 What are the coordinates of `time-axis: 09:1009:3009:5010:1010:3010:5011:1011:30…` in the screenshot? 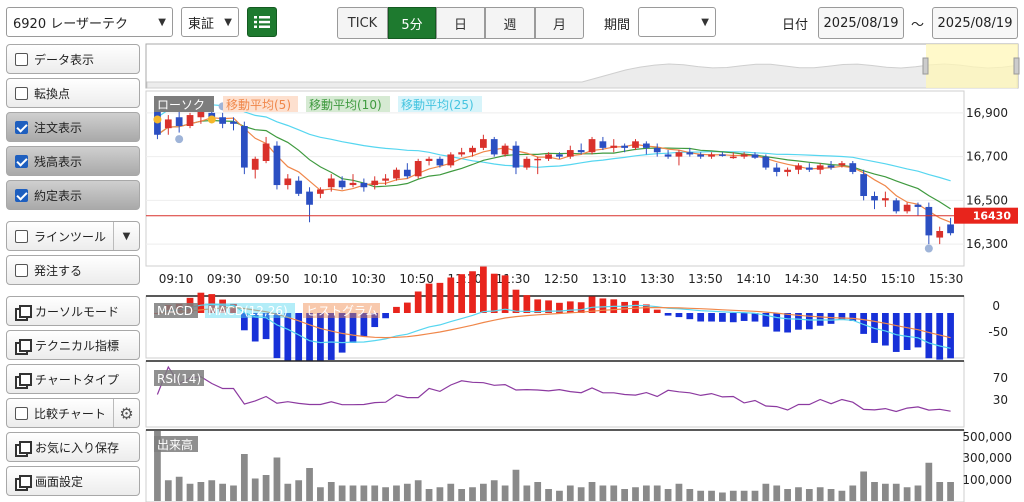 It's located at (561, 279).